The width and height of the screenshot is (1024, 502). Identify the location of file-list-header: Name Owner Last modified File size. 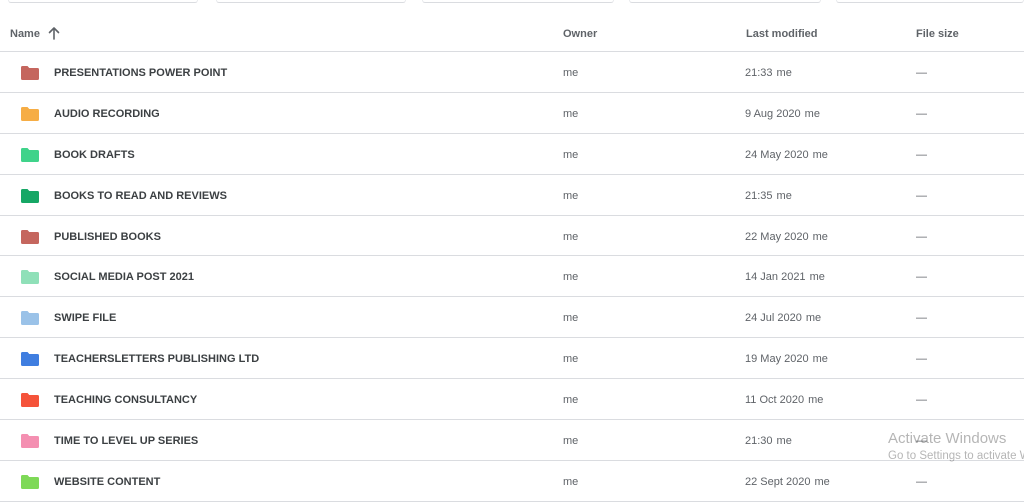
(512, 34).